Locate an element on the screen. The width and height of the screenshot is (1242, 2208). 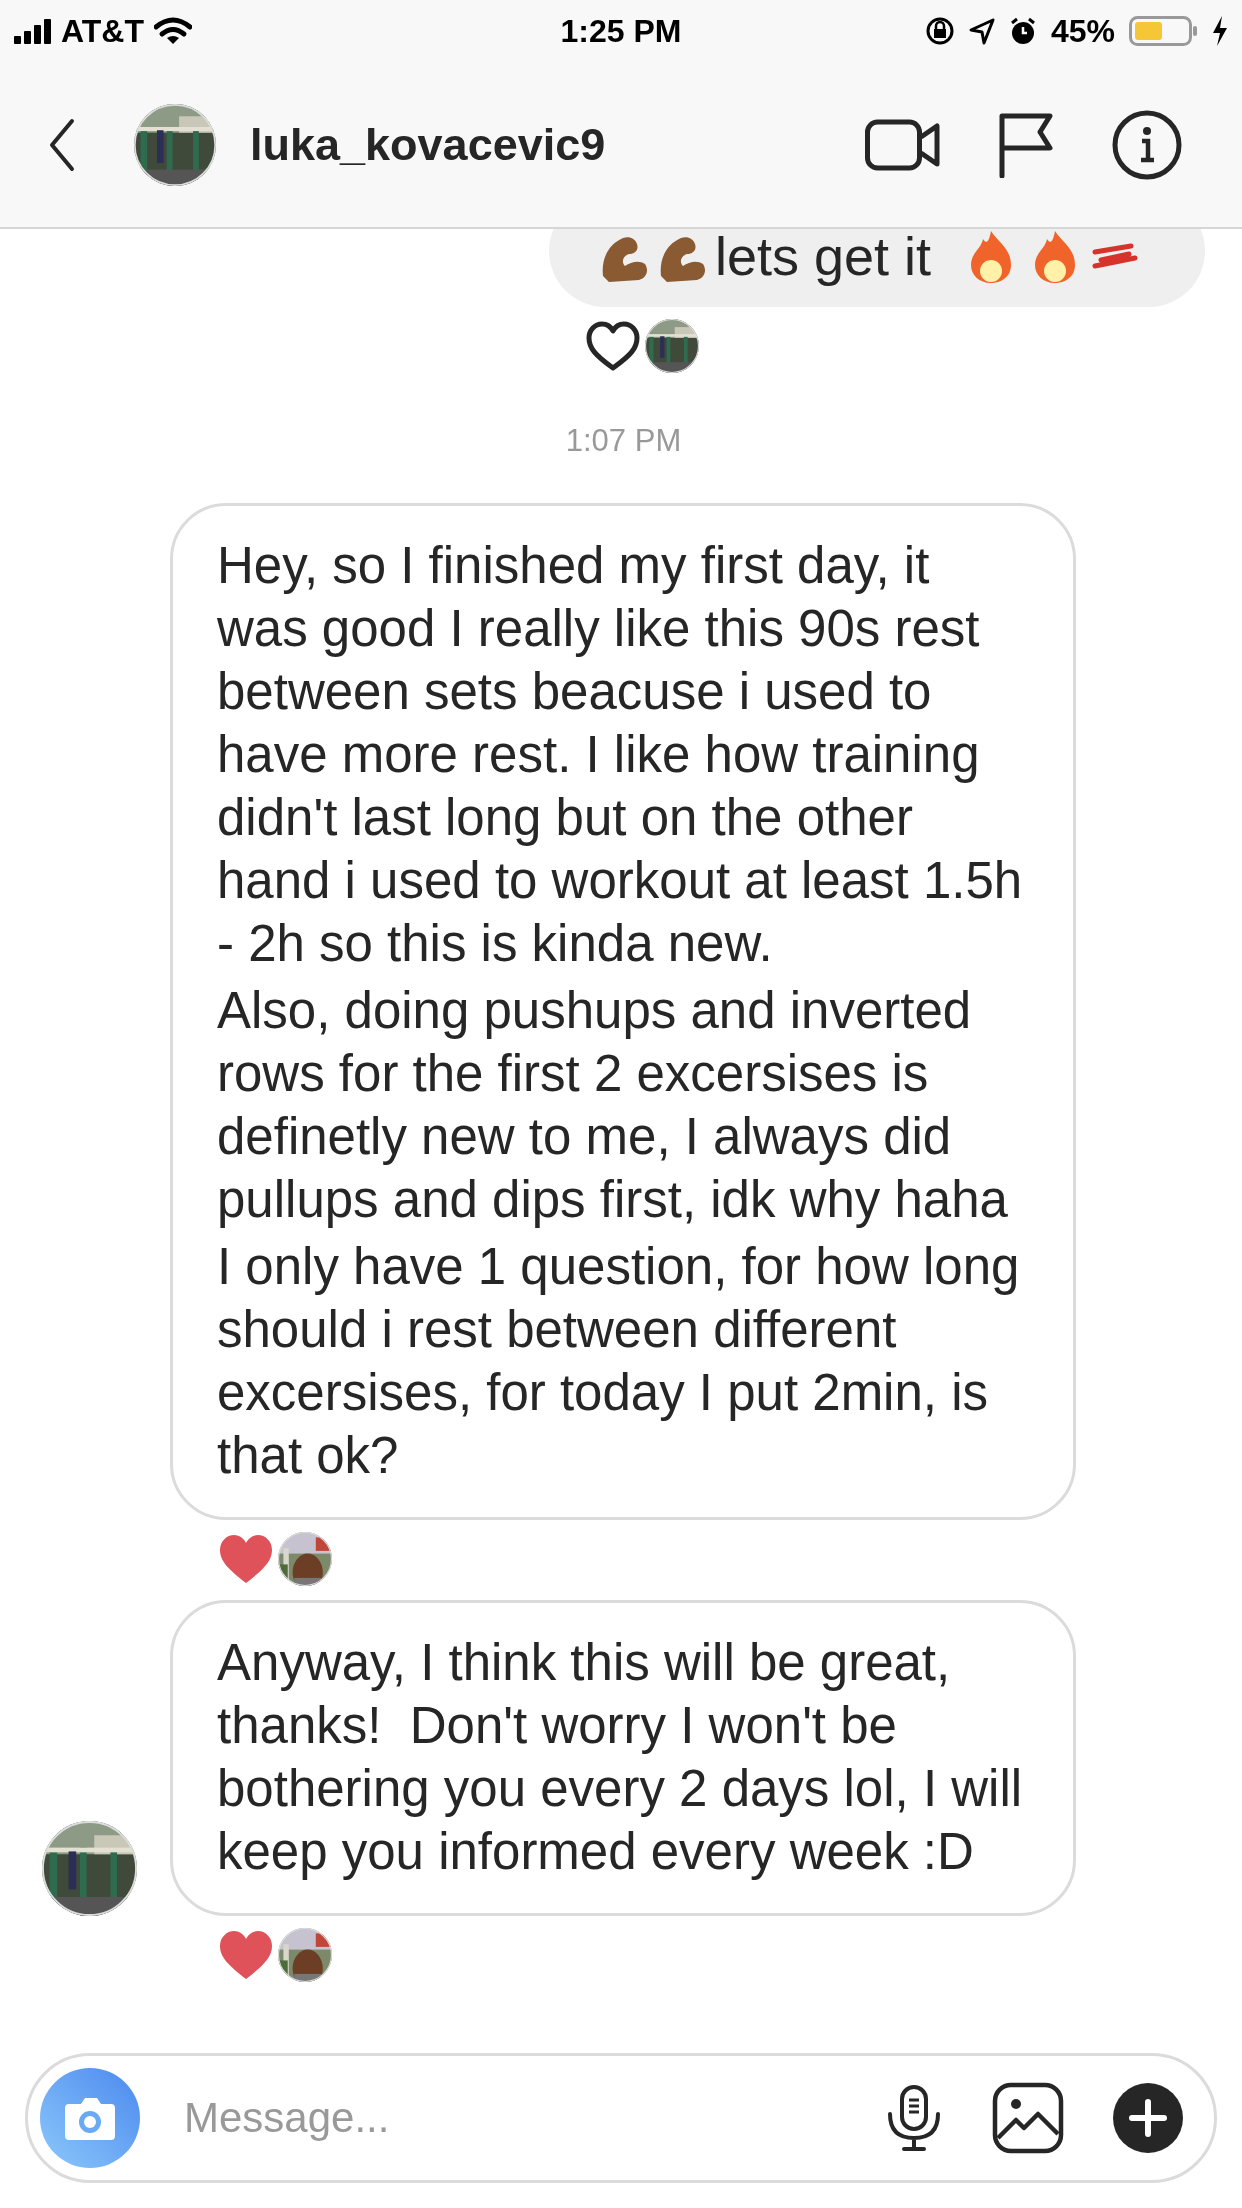
charging-bolt-icon is located at coordinates (1219, 31).